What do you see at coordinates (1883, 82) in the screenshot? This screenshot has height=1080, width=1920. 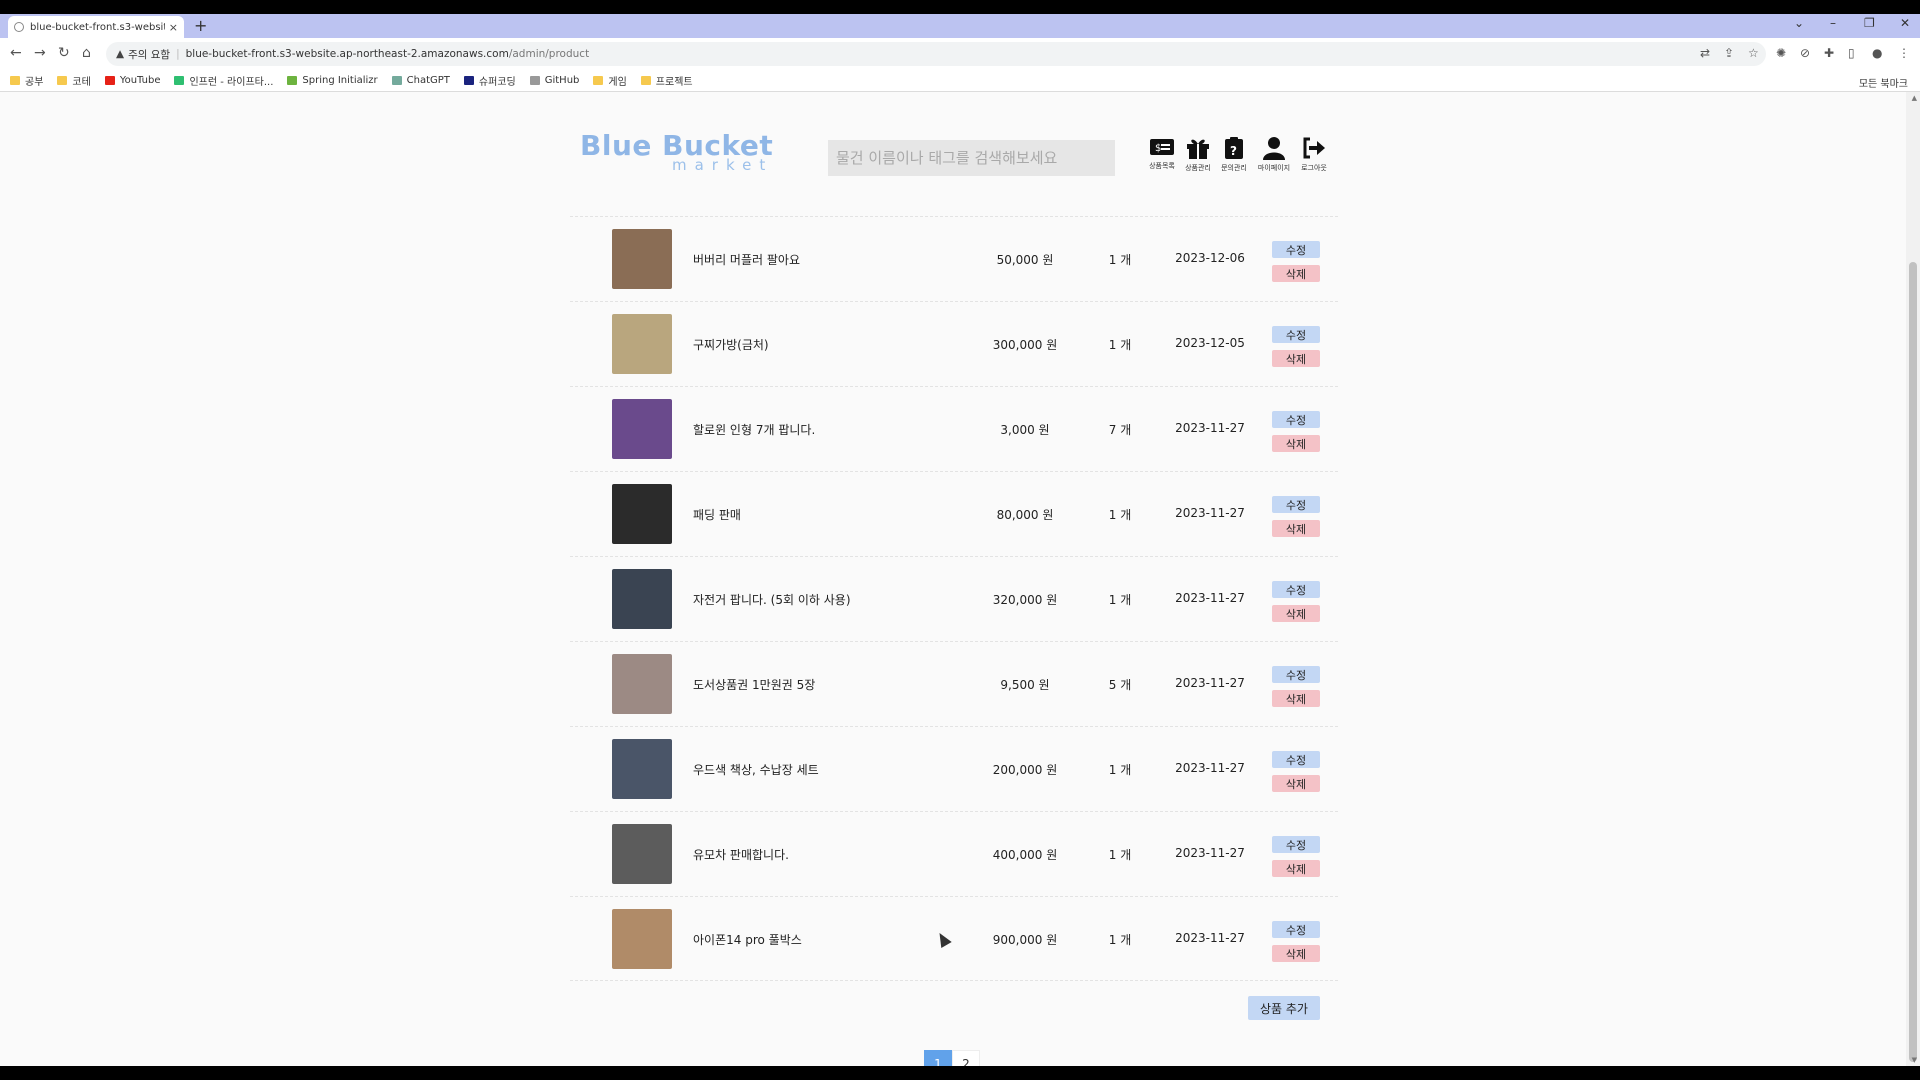 I see `all-bookmarks-button: 모든 북마크` at bounding box center [1883, 82].